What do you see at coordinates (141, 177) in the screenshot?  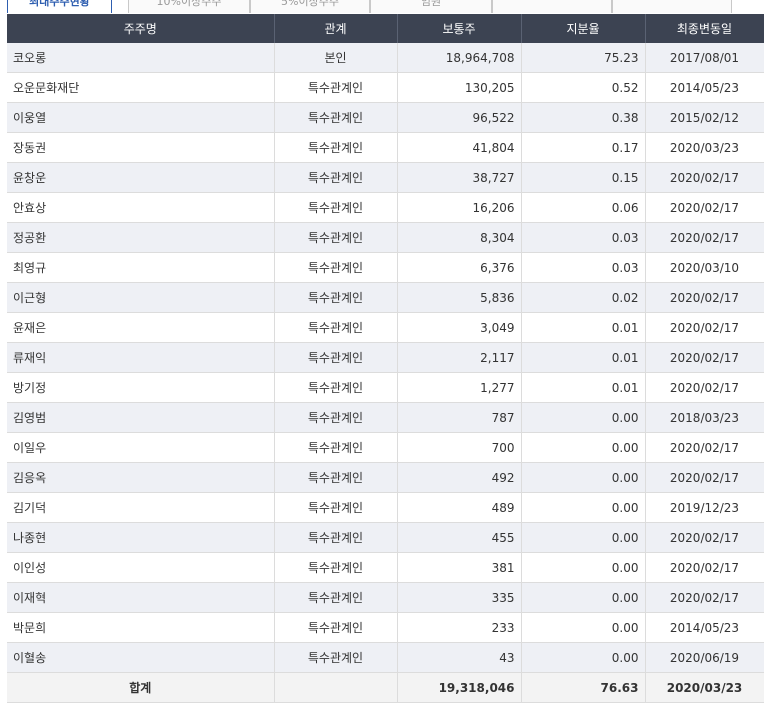 I see `cell-name: 윤창운` at bounding box center [141, 177].